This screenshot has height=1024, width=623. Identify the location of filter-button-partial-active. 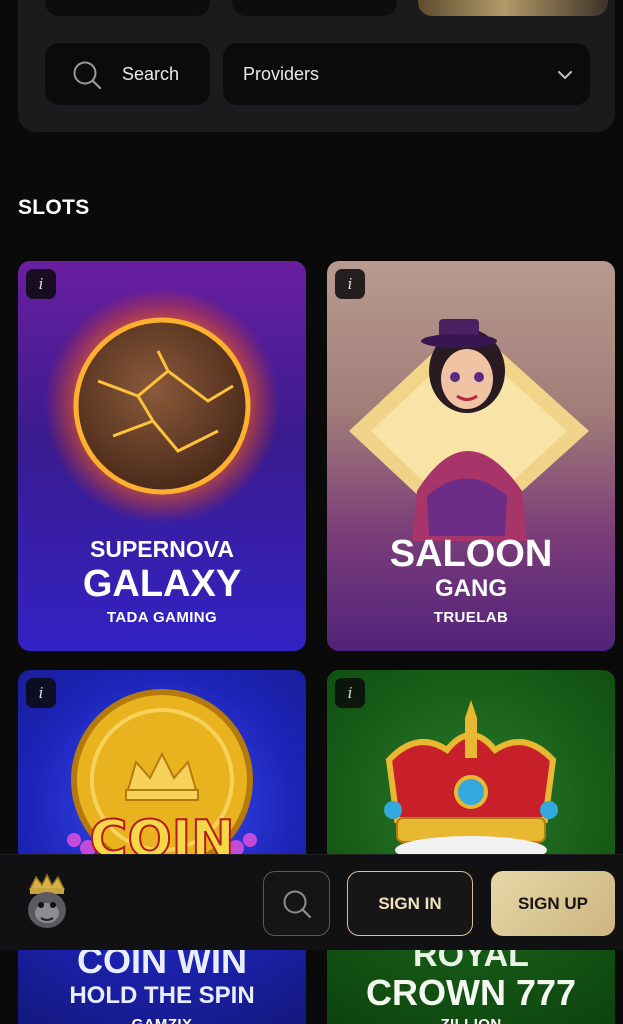
(513, 8).